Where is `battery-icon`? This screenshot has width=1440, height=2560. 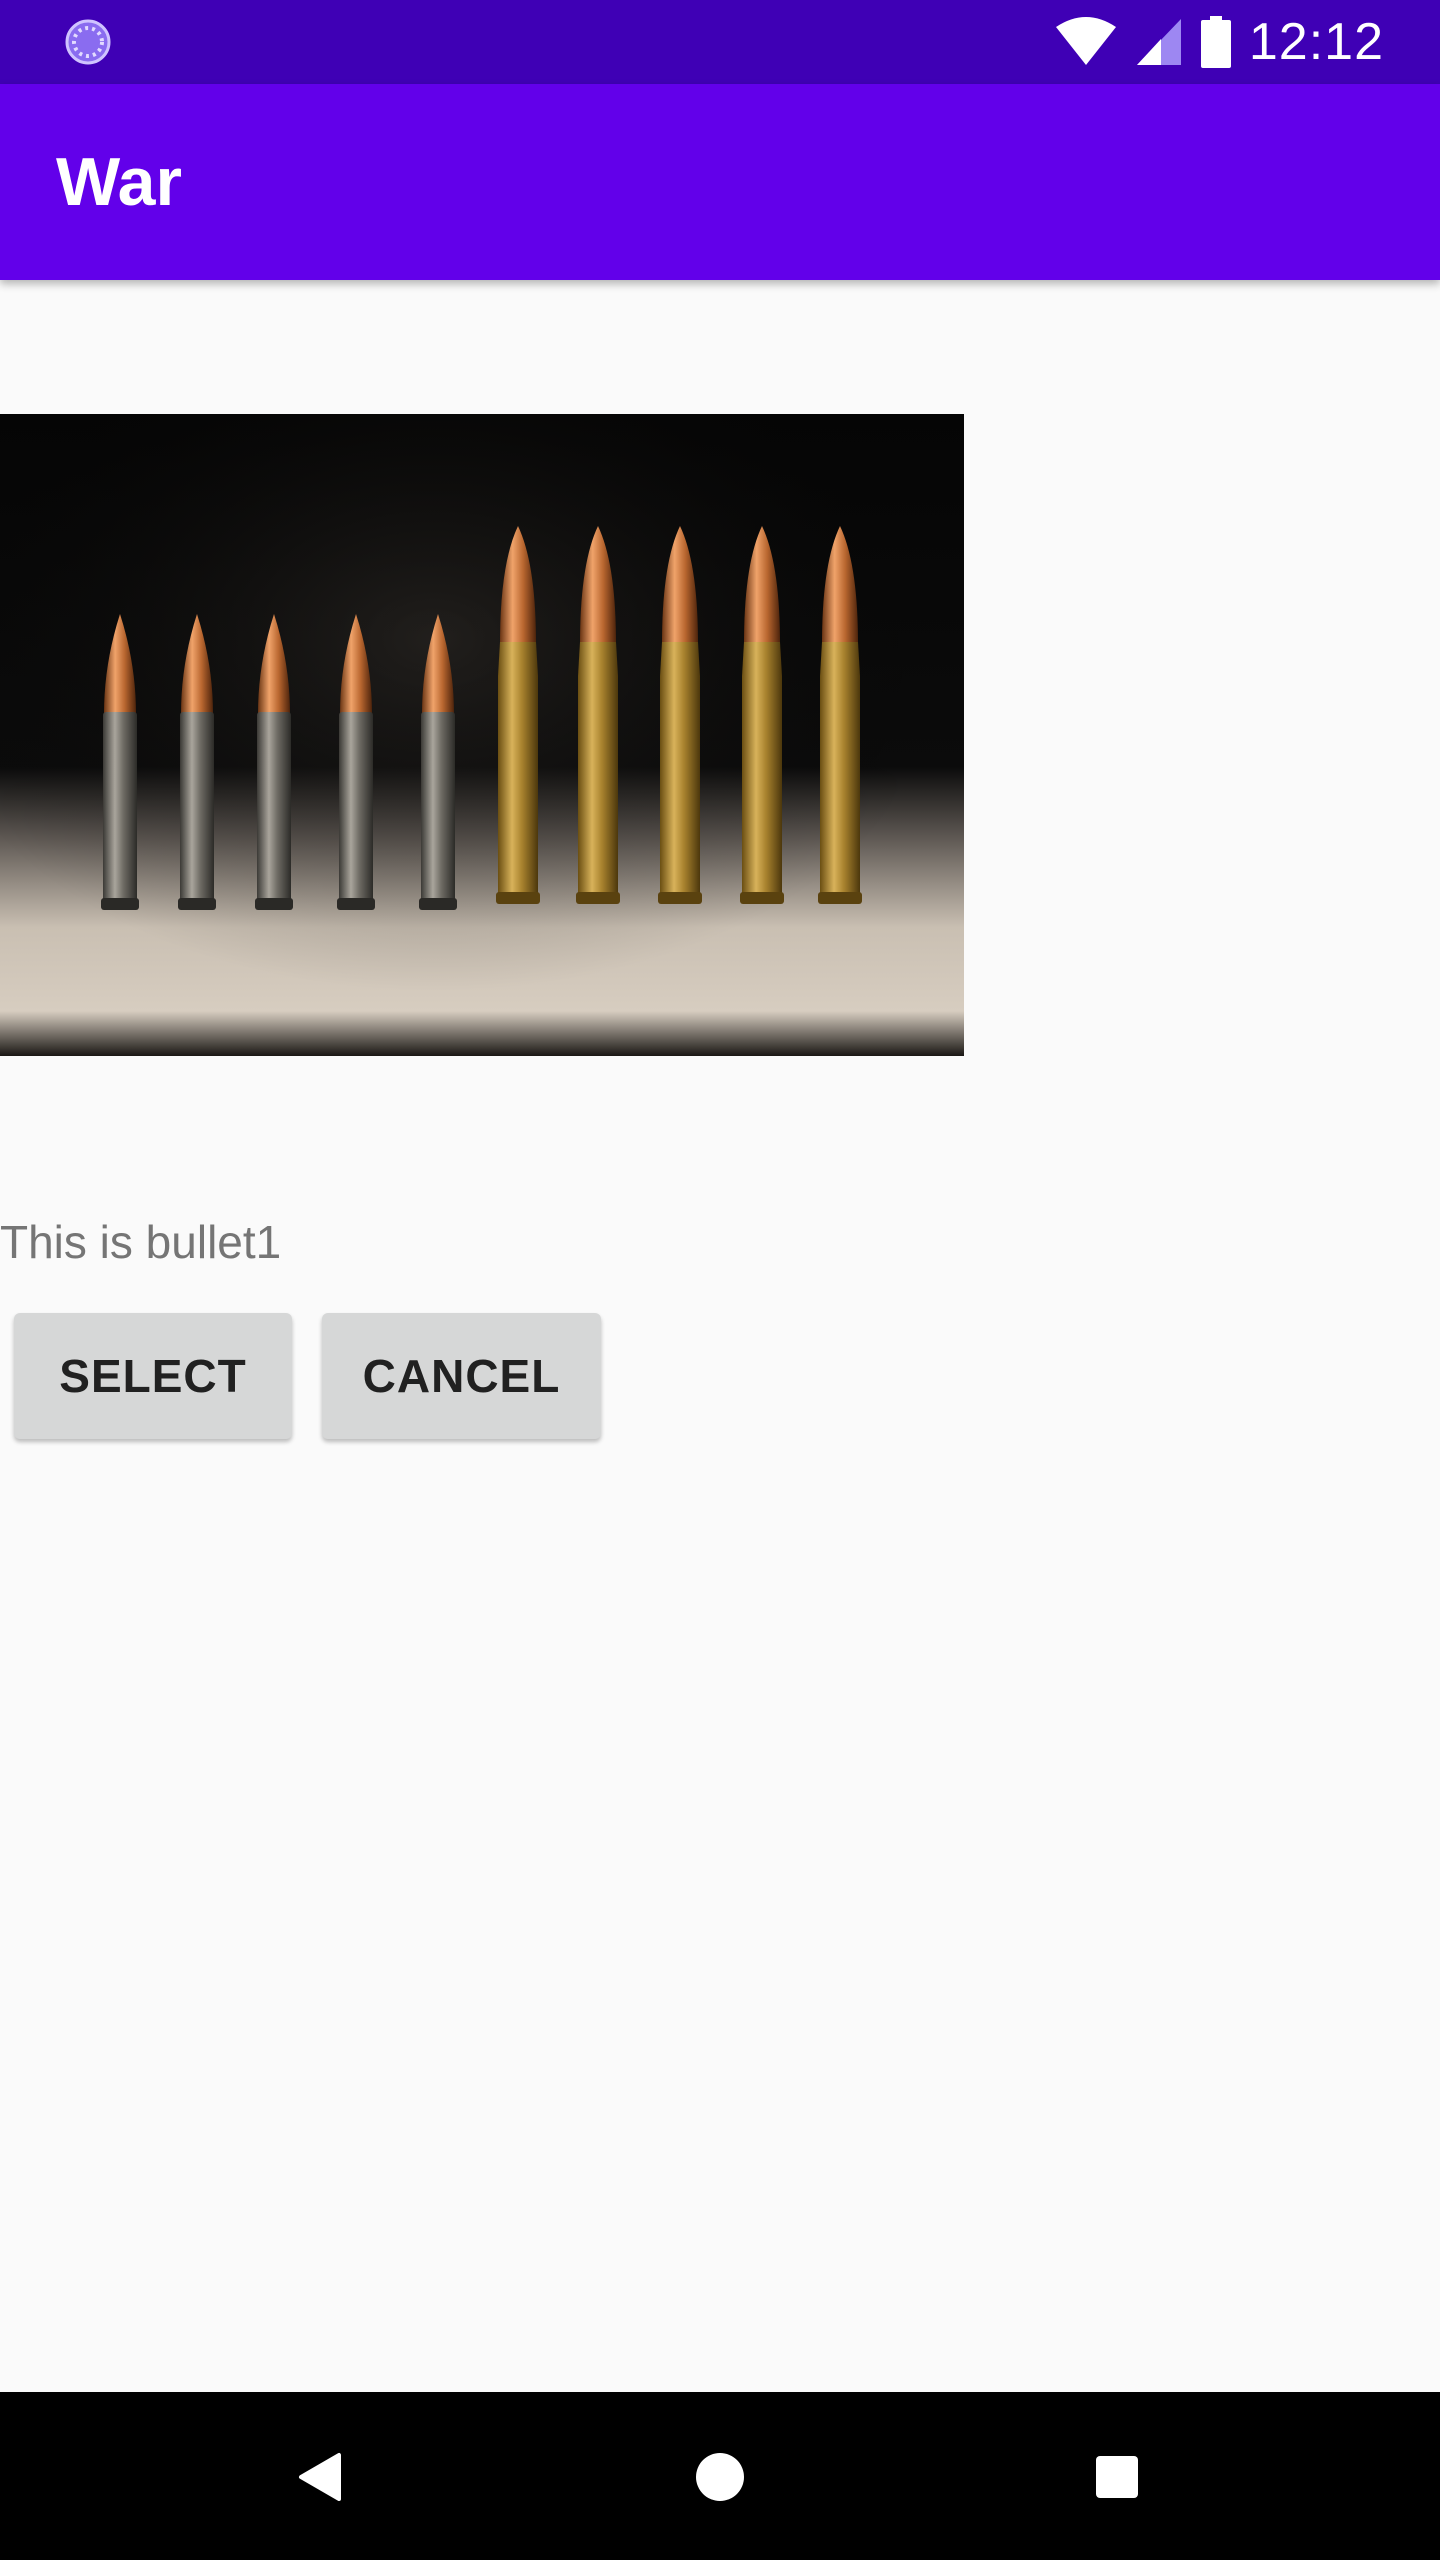
battery-icon is located at coordinates (1215, 42).